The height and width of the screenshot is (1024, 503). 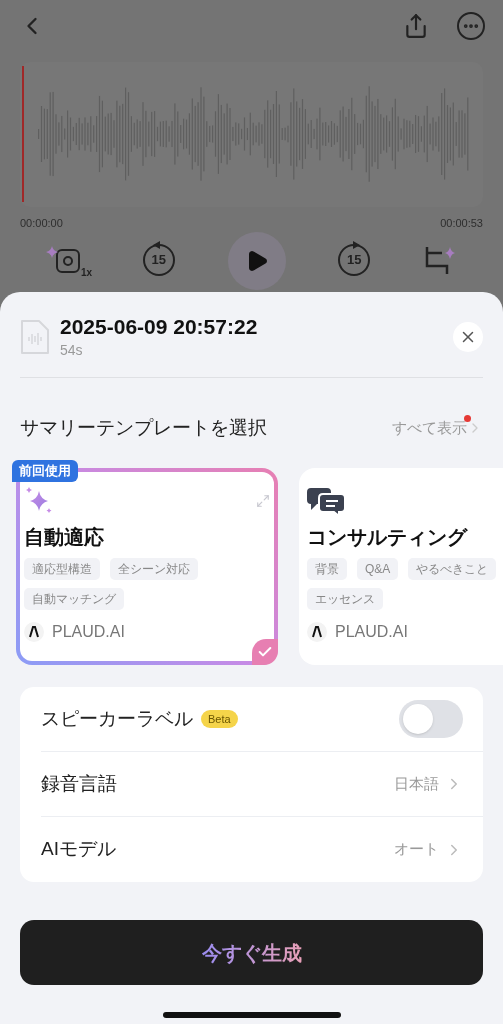 I want to click on setting-row: 録音言語 日本語, so click(x=262, y=784).